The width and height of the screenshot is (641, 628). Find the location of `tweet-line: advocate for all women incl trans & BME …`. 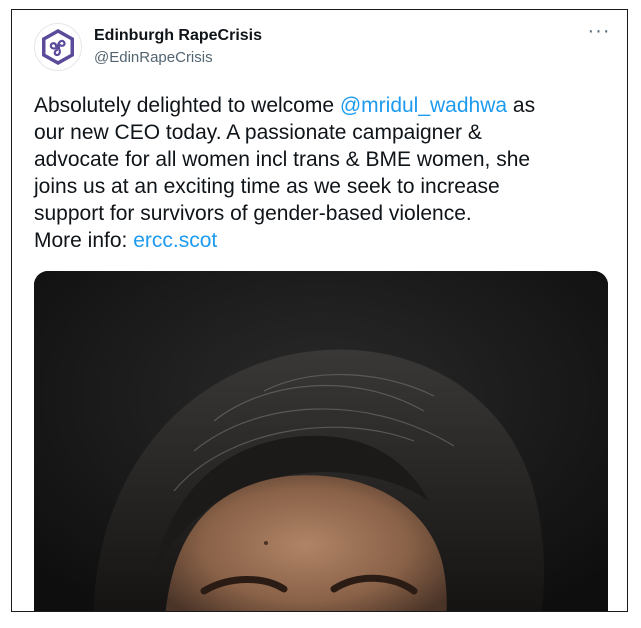

tweet-line: advocate for all women incl trans & BME … is located at coordinates (282, 159).